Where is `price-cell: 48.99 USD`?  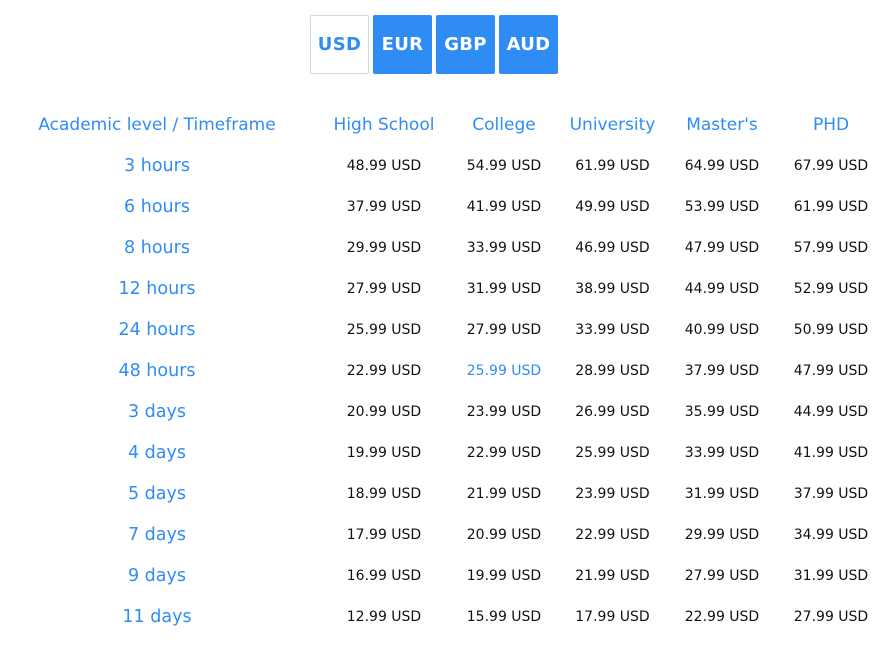 price-cell: 48.99 USD is located at coordinates (384, 165).